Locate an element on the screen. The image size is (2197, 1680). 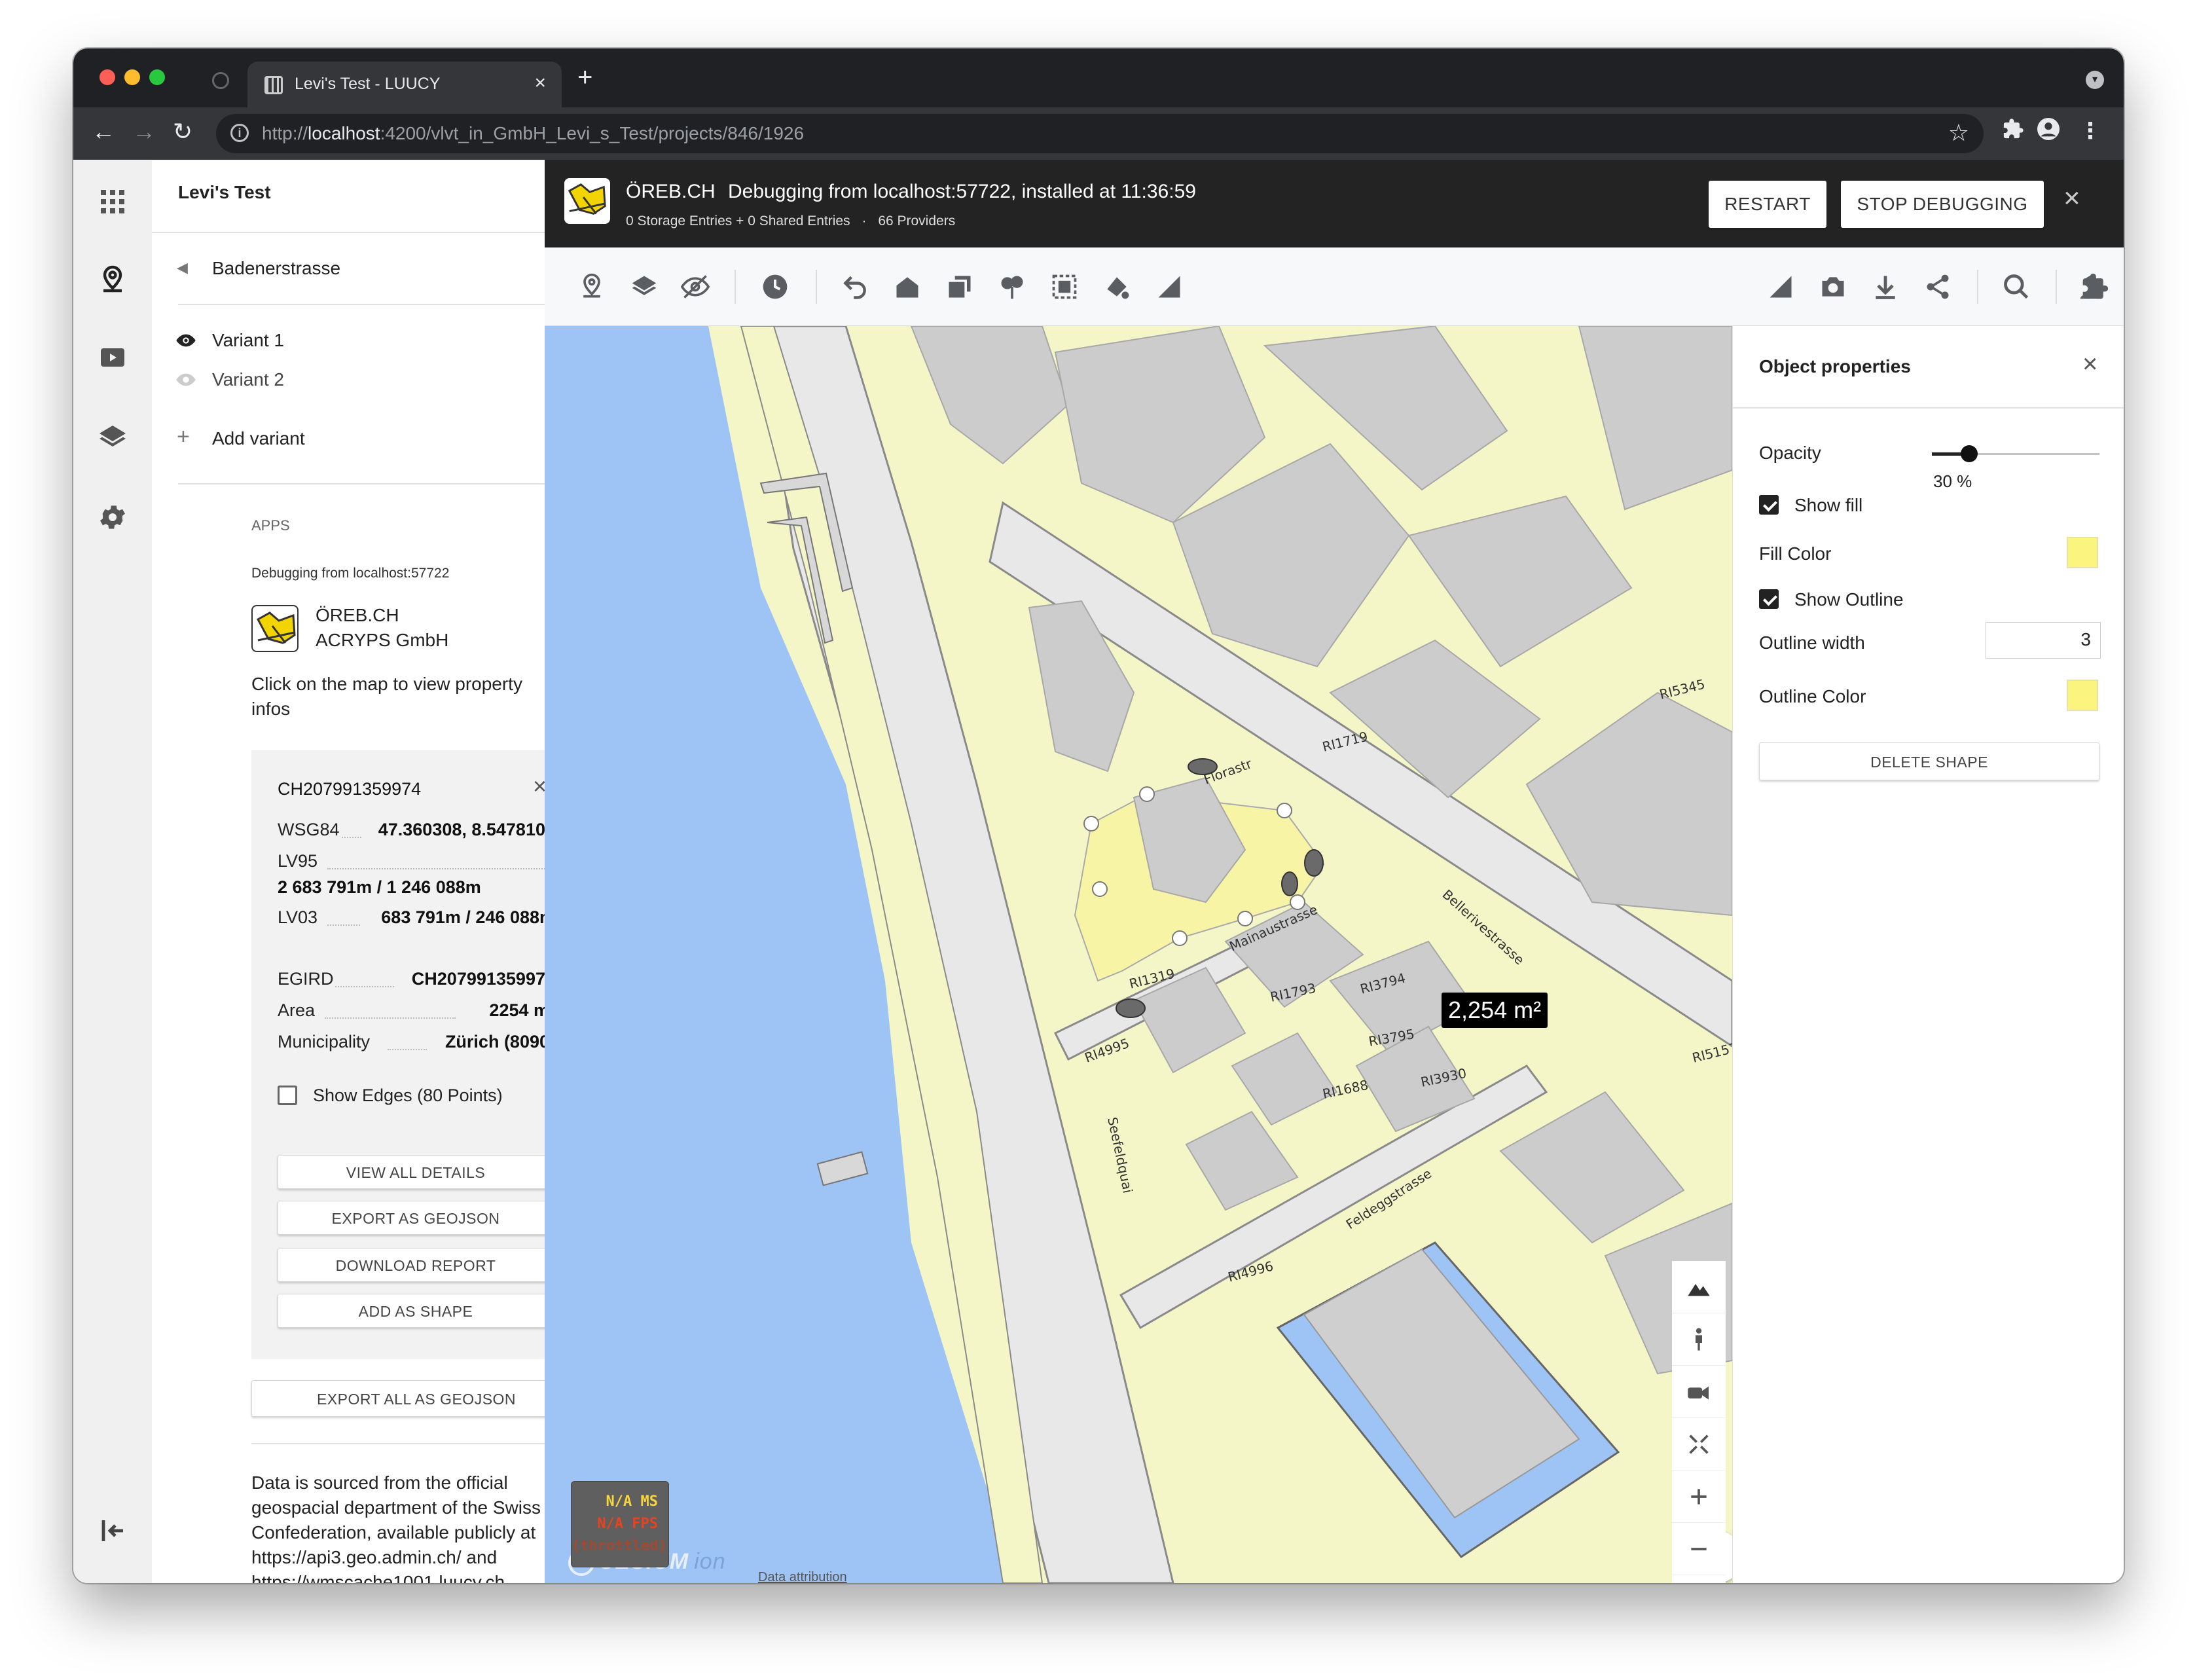
outline-width-value: 3 is located at coordinates (2085, 639).